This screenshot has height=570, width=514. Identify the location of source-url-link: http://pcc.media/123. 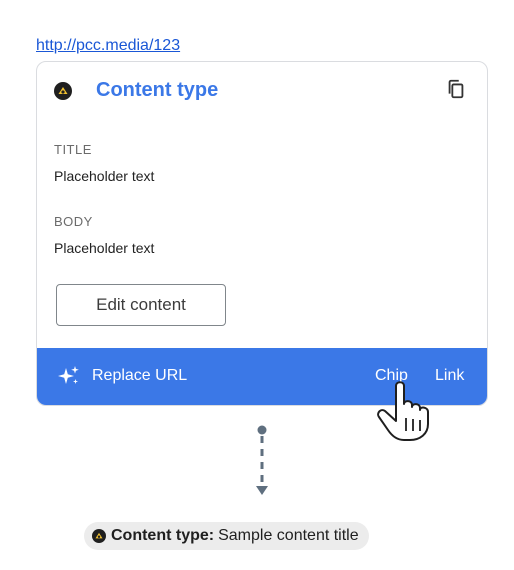
(108, 46).